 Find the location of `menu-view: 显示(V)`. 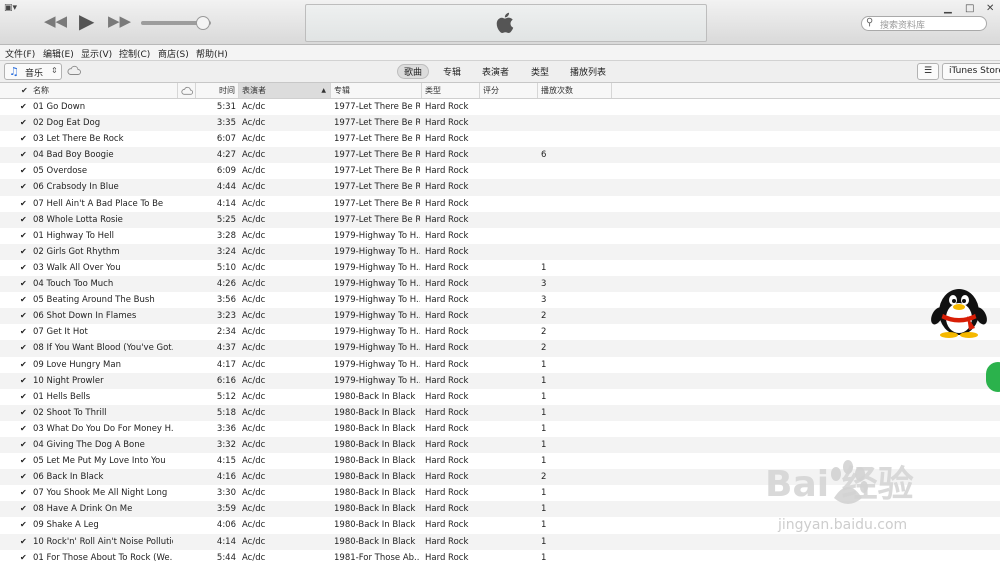

menu-view: 显示(V) is located at coordinates (96, 53).